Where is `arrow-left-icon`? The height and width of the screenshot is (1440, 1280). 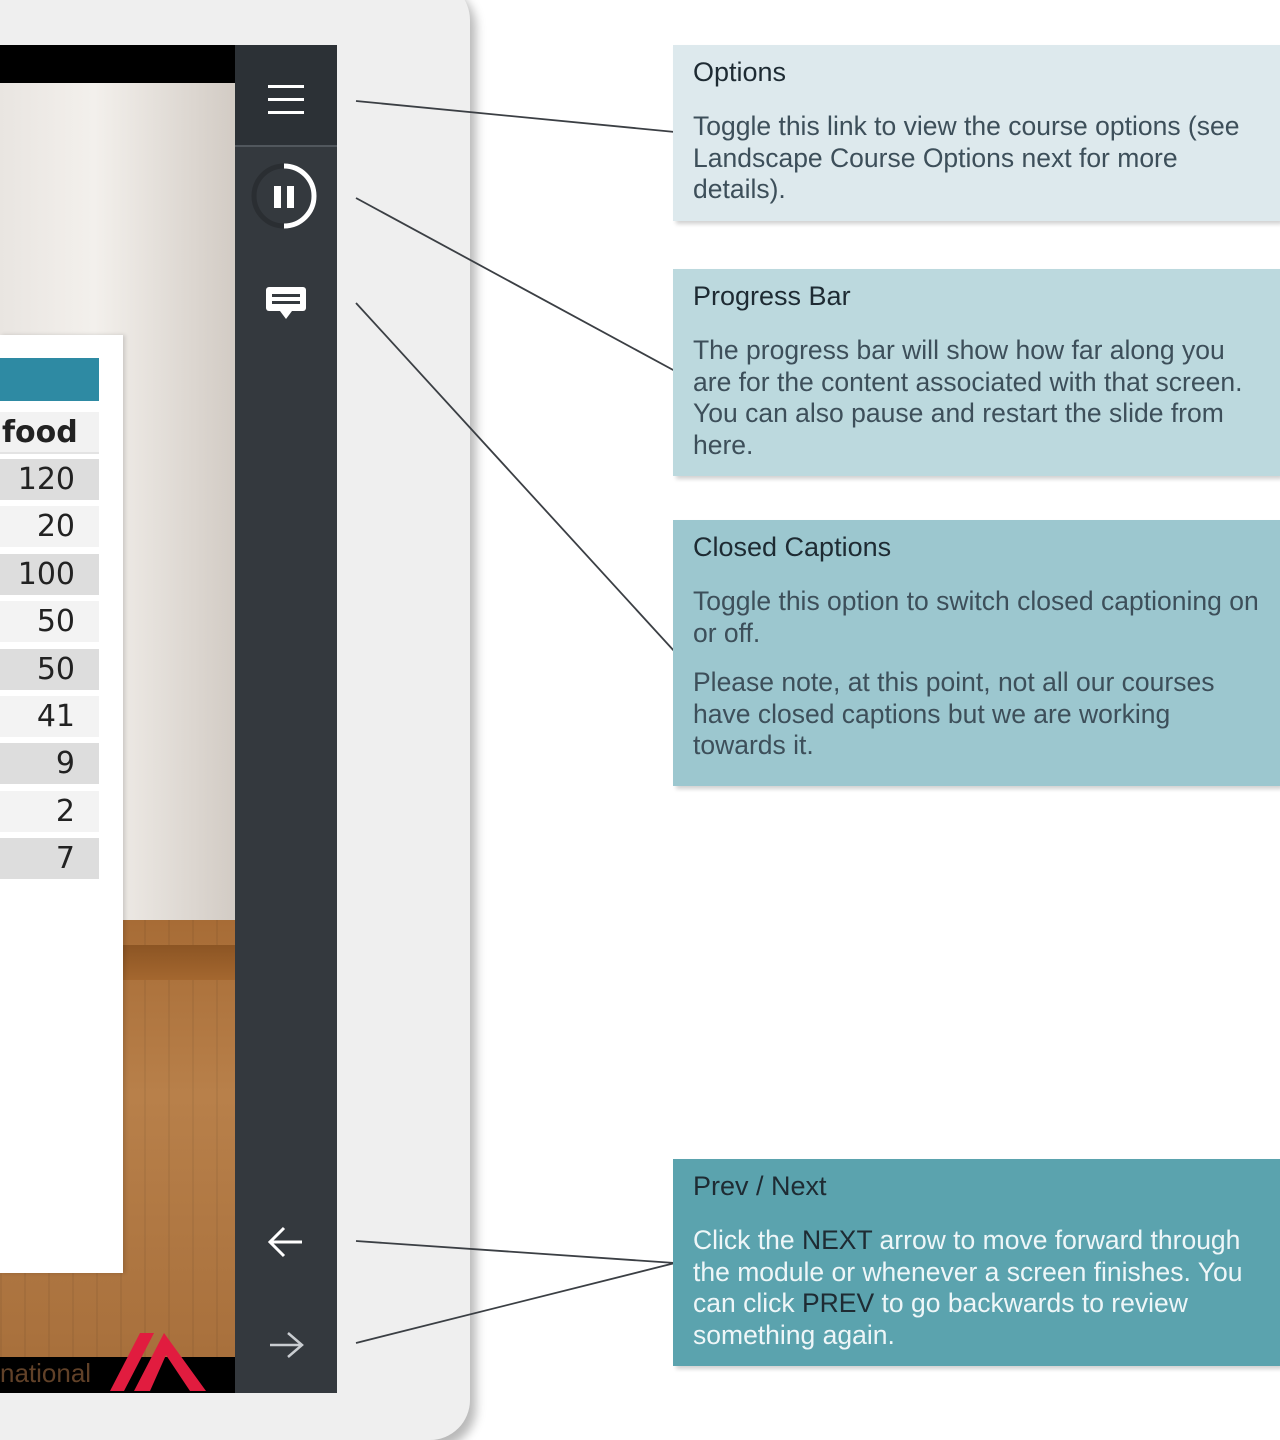 arrow-left-icon is located at coordinates (284, 1242).